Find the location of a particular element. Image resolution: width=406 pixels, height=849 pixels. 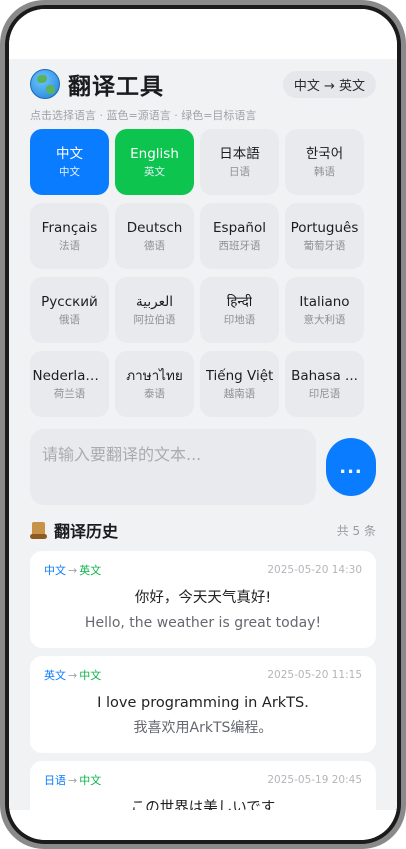

history-title-wrap: 翻译历史 is located at coordinates (74, 530).